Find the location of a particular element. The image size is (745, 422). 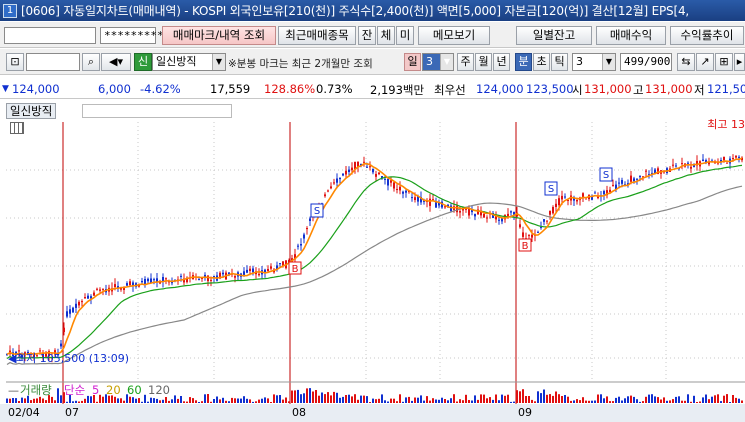

search-icon: ⌕ is located at coordinates (91, 62).